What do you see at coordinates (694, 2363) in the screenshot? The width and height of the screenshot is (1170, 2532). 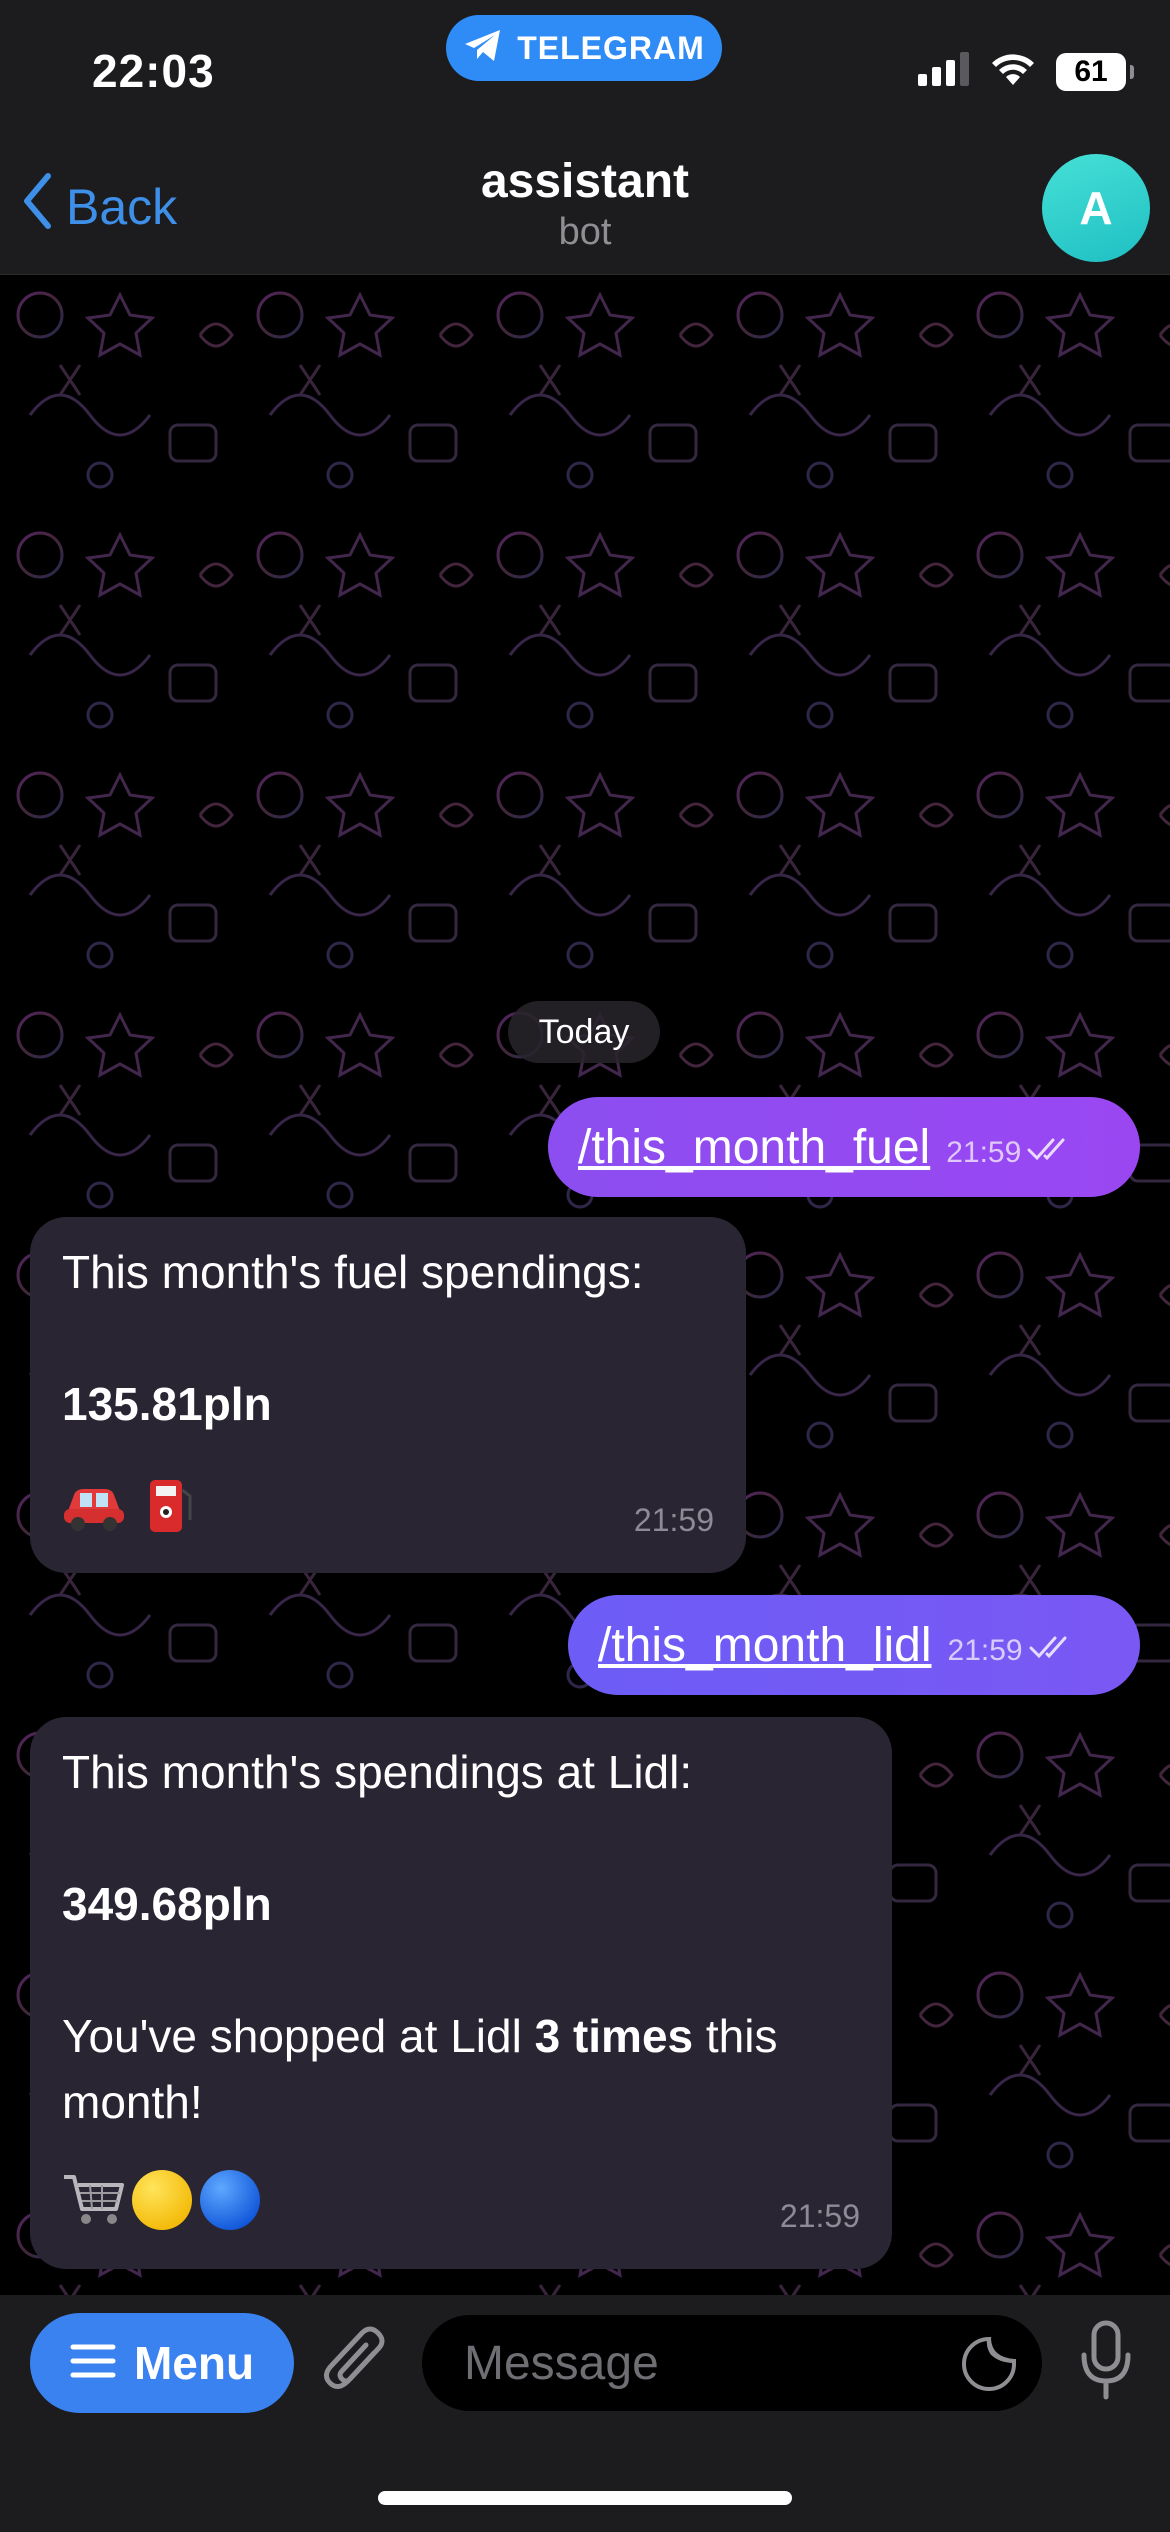 I see `message-input` at bounding box center [694, 2363].